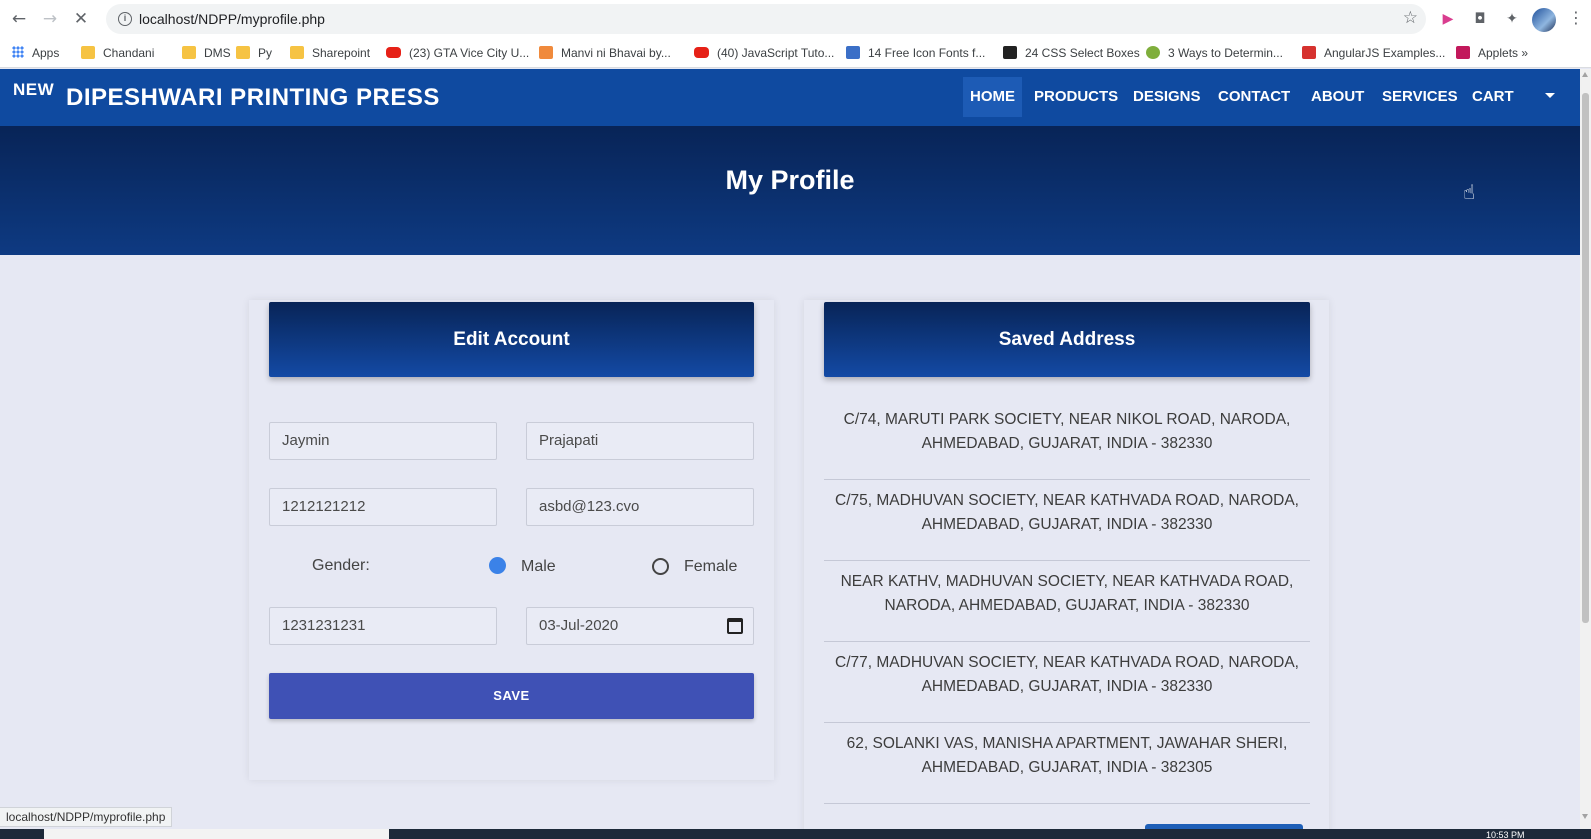  What do you see at coordinates (1550, 95) in the screenshot?
I see `dropdown-caret-icon` at bounding box center [1550, 95].